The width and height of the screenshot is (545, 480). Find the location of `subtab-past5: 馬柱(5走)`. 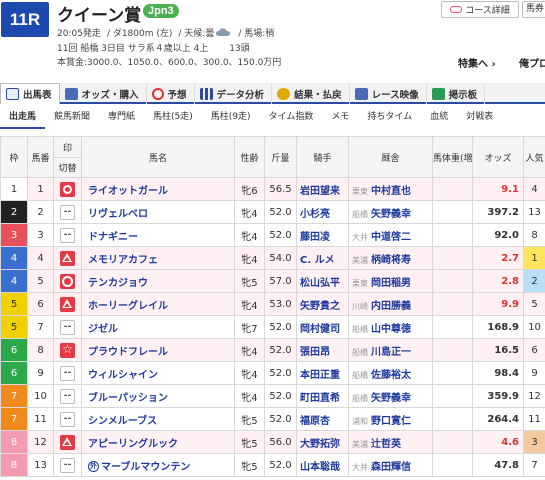

subtab-past5: 馬柱(5走) is located at coordinates (173, 117).